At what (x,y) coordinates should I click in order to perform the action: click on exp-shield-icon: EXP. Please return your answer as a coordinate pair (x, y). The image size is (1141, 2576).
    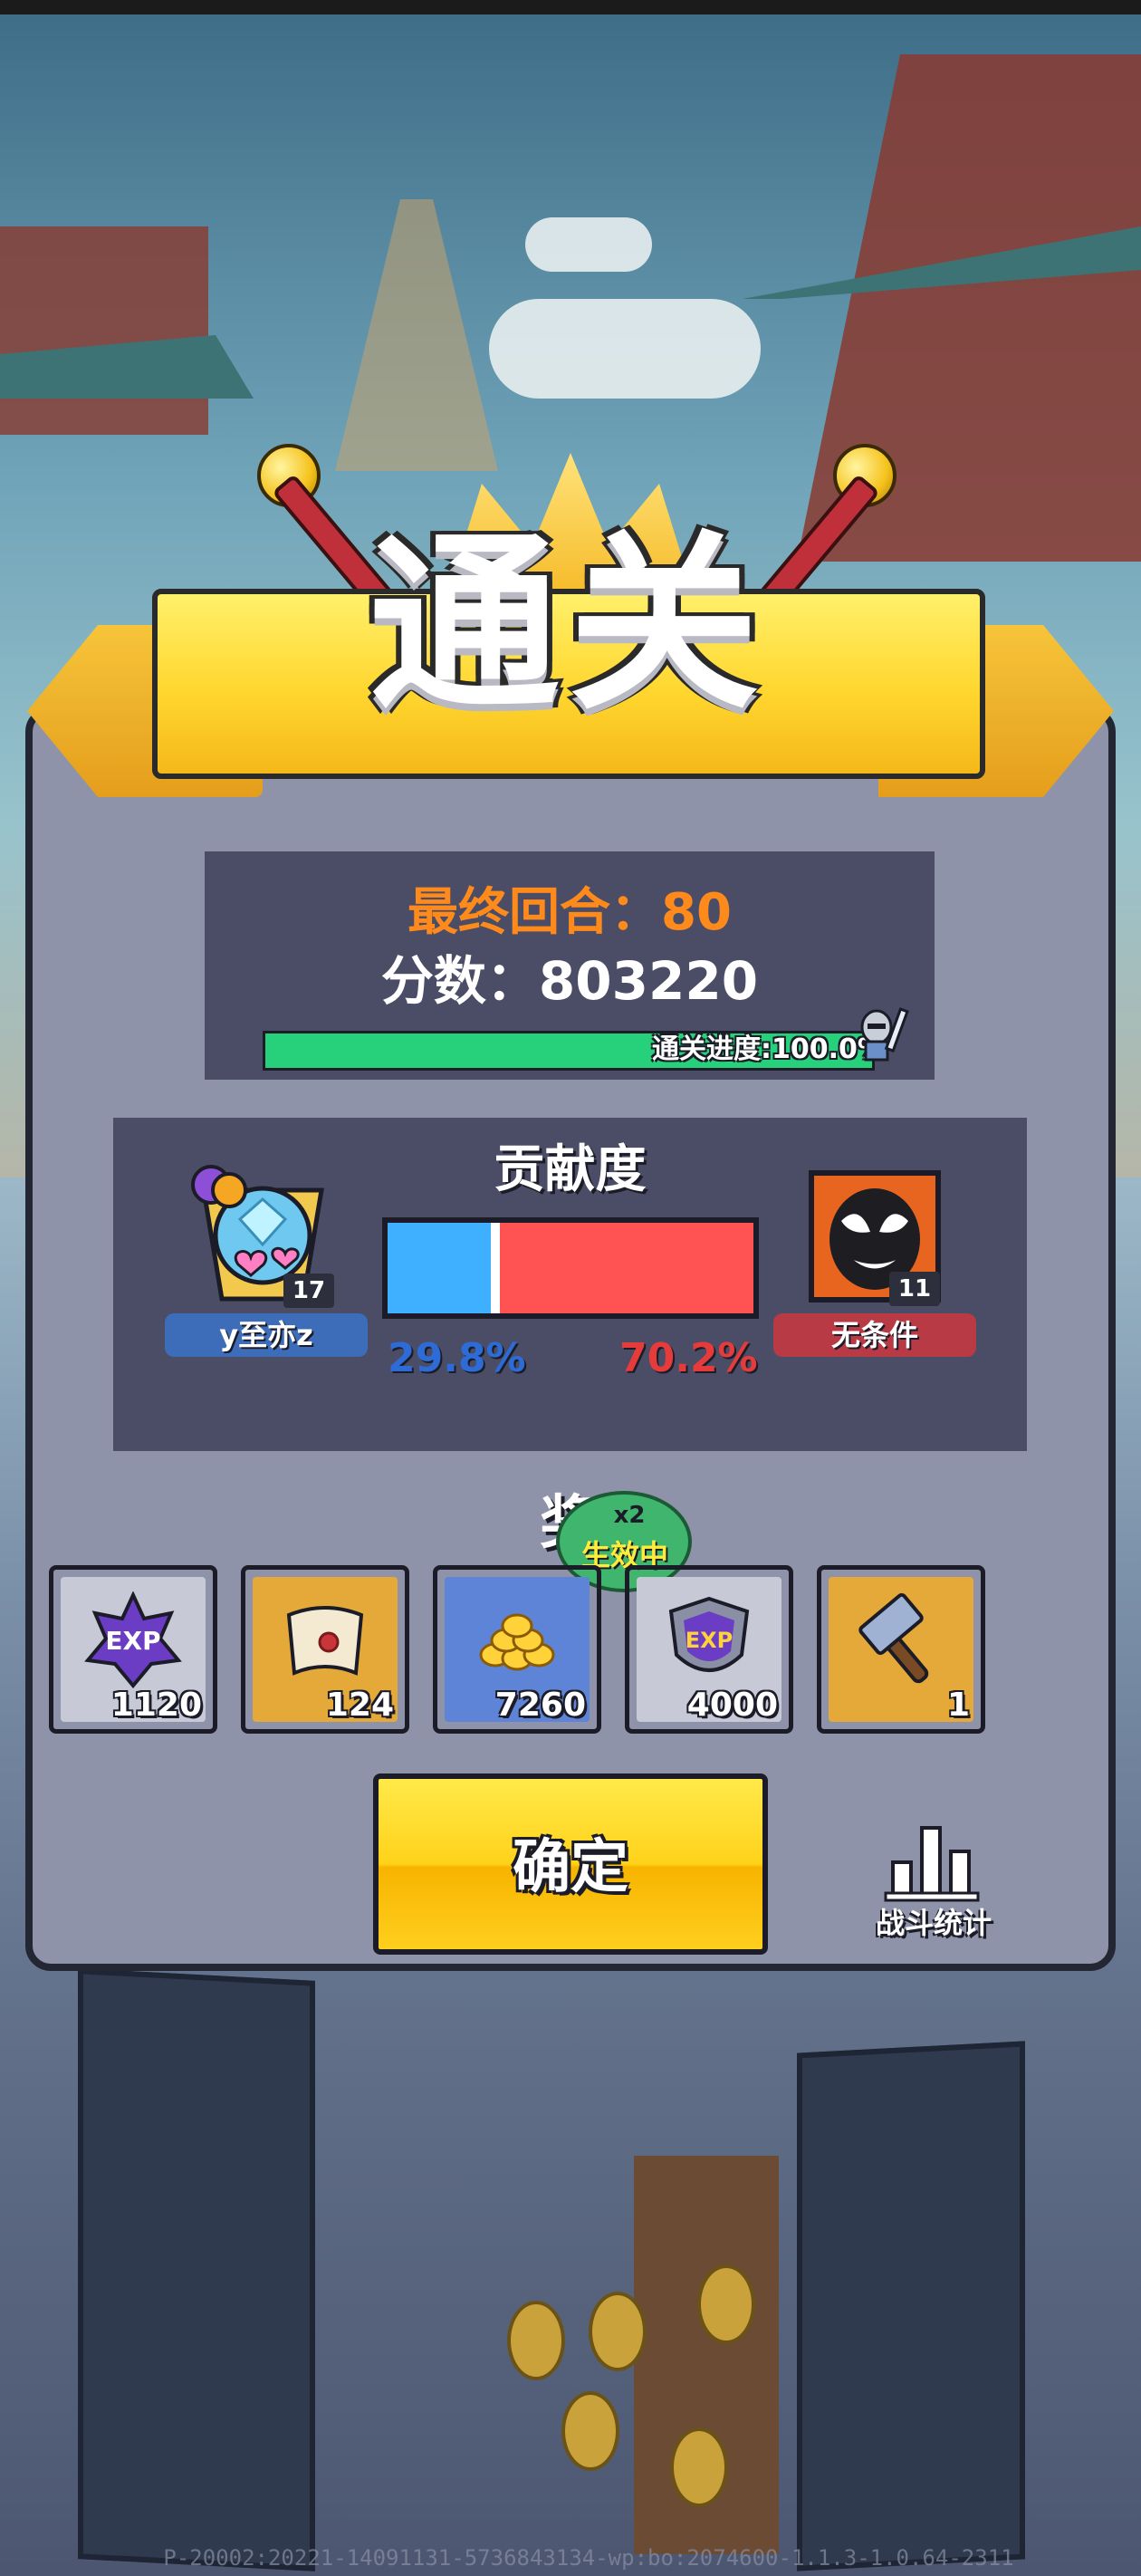
    Looking at the image, I should click on (709, 1634).